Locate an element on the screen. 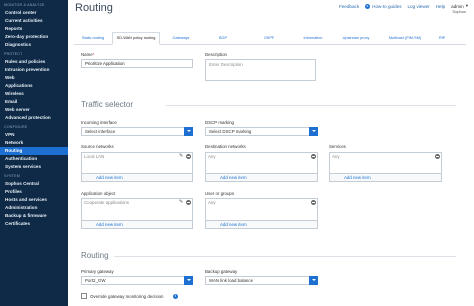 The height and width of the screenshot is (306, 474). sidebar-item-email: Email is located at coordinates (34, 102).